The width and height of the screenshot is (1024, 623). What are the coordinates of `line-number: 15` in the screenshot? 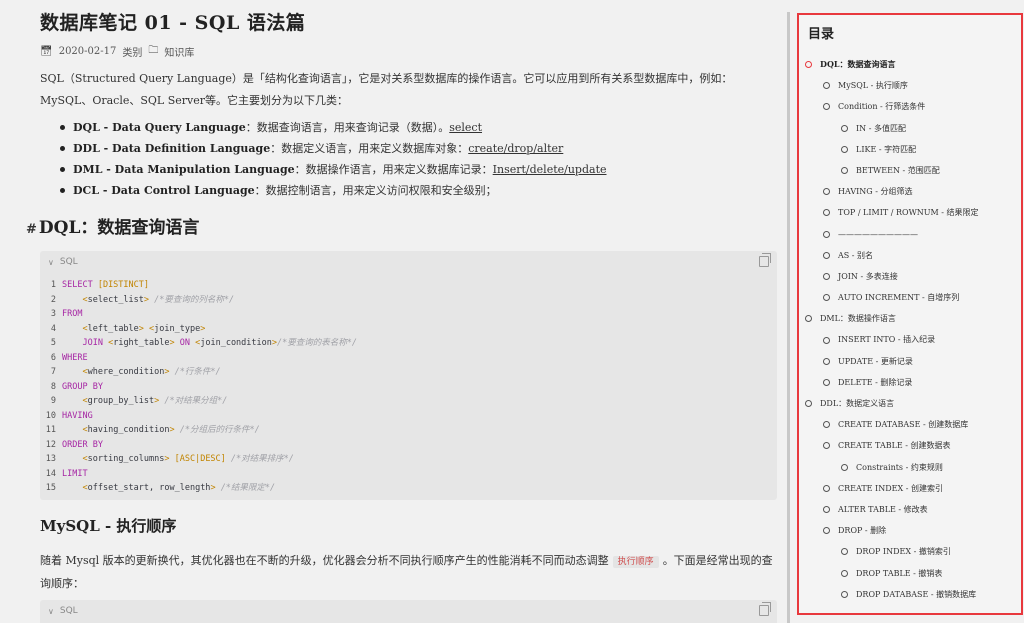 It's located at (50, 488).